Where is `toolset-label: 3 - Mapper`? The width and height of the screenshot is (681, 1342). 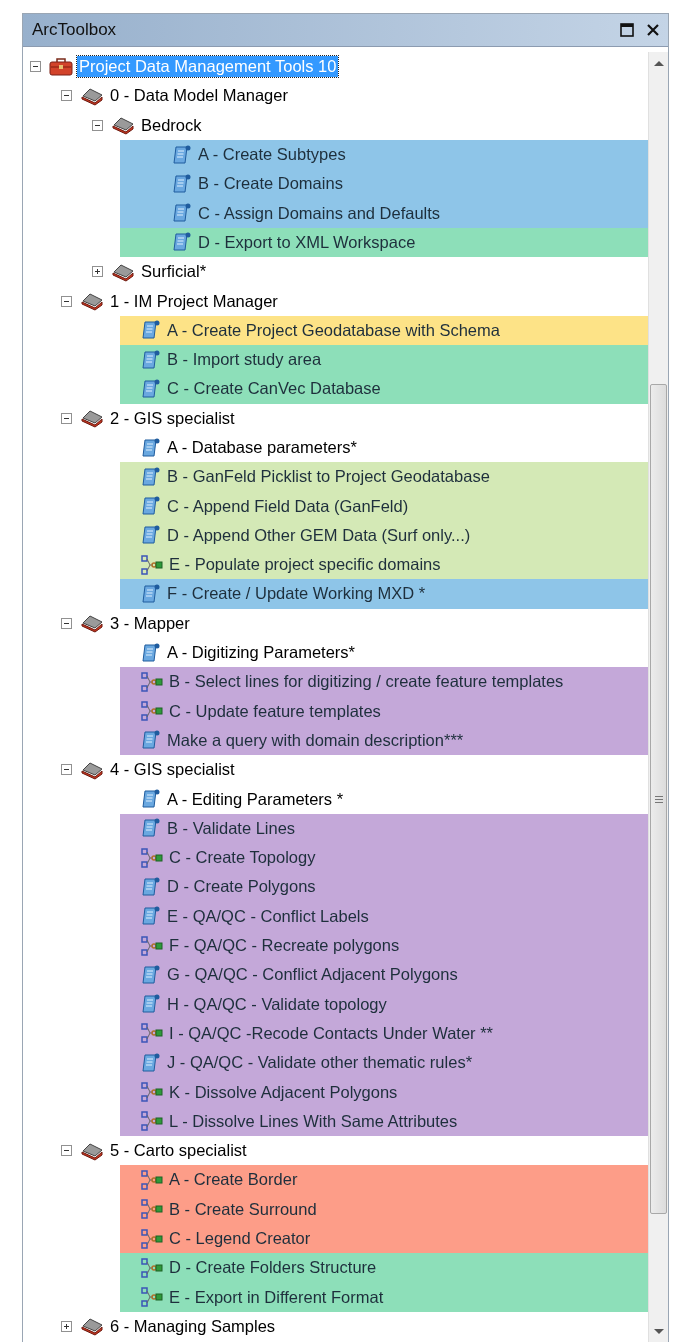 toolset-label: 3 - Mapper is located at coordinates (150, 623).